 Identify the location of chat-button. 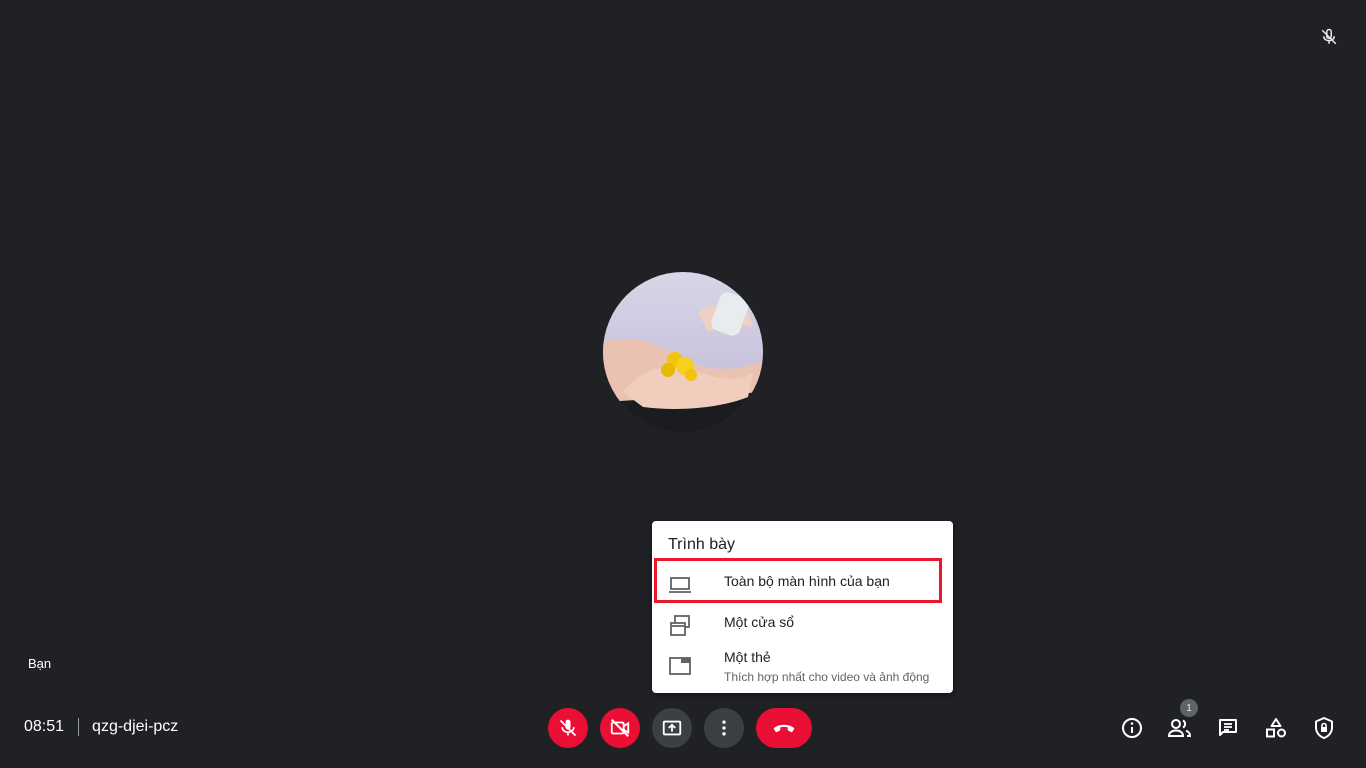
(1228, 728).